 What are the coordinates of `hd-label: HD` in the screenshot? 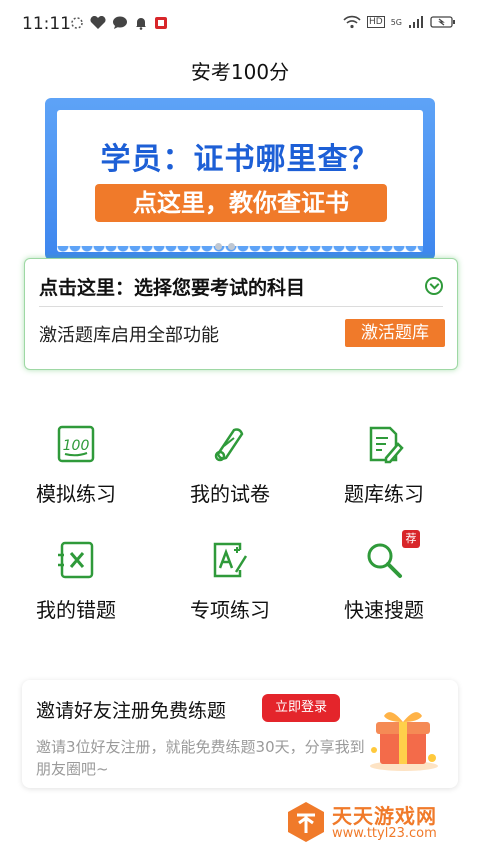 It's located at (376, 22).